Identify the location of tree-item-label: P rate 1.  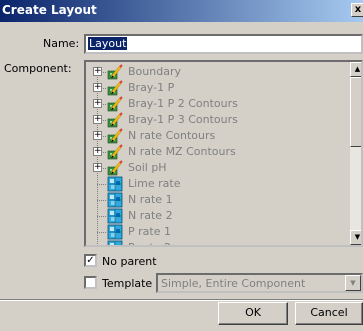
(149, 231).